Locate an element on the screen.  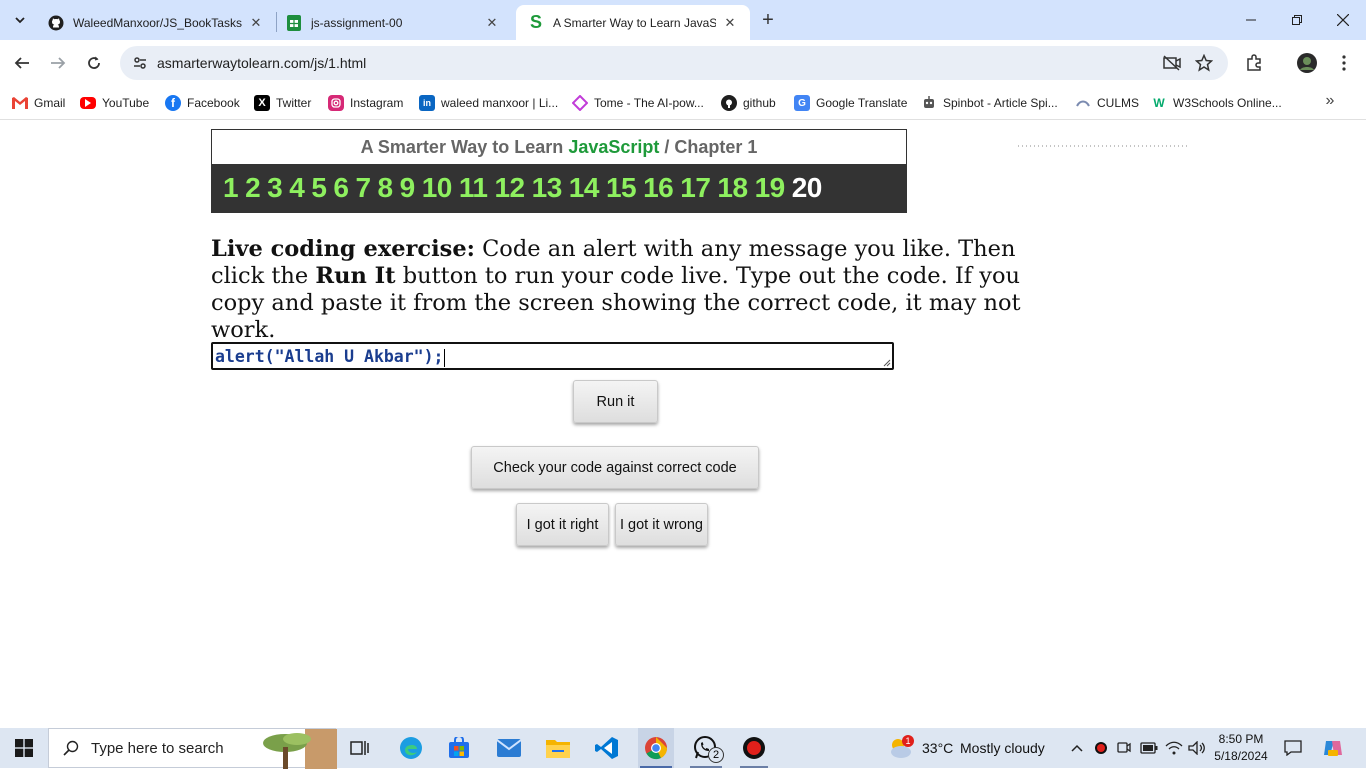
tray-recording is located at coordinates (1101, 748).